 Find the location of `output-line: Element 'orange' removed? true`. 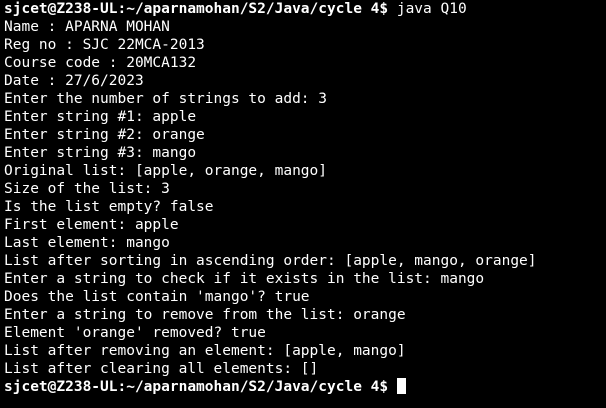

output-line: Element 'orange' removed? true is located at coordinates (135, 333).